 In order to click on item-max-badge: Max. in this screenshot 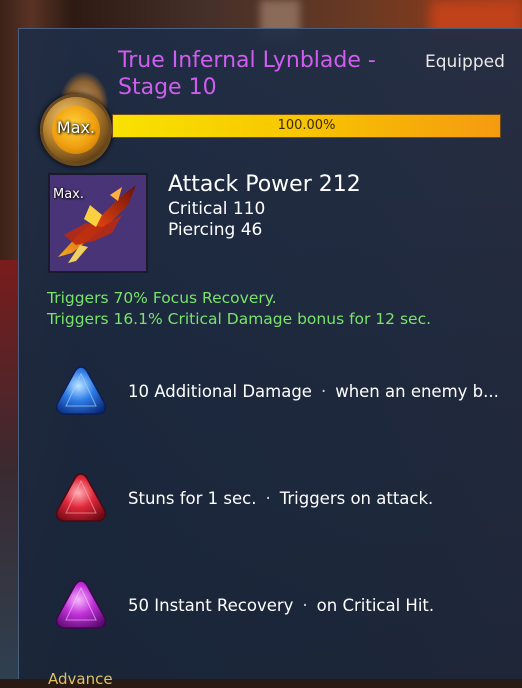, I will do `click(69, 194)`.